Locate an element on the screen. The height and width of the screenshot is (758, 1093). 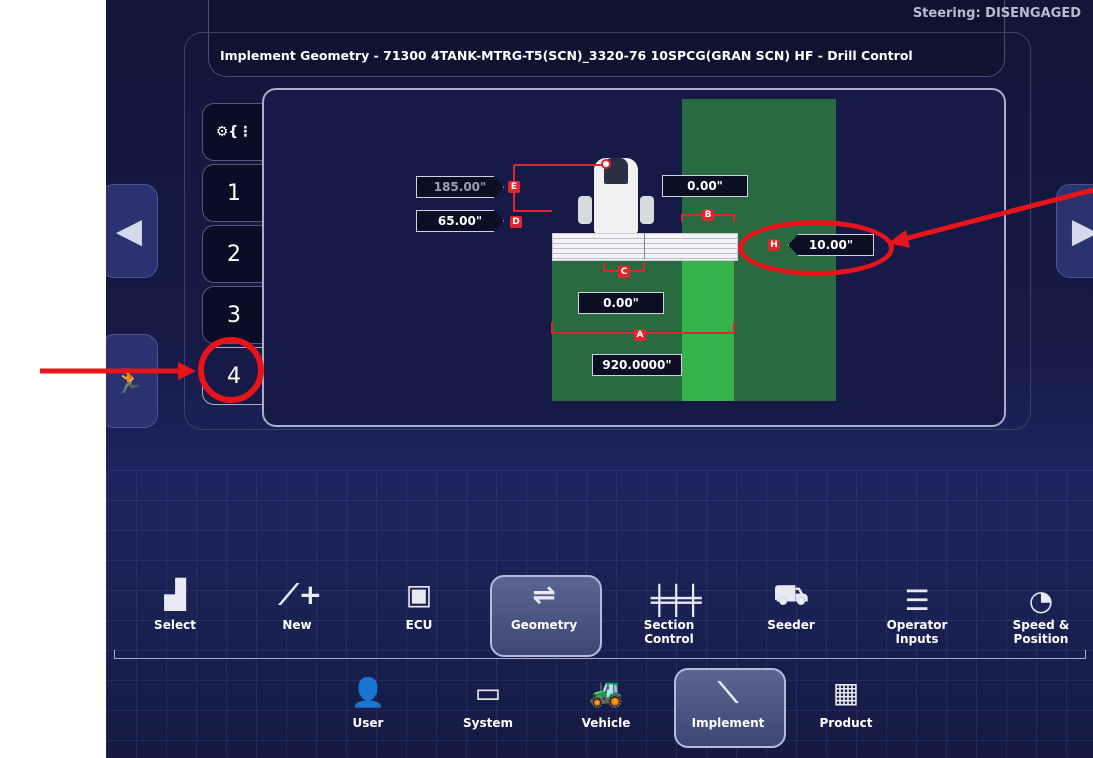
arrow-H-line is located at coordinates (996, 215).